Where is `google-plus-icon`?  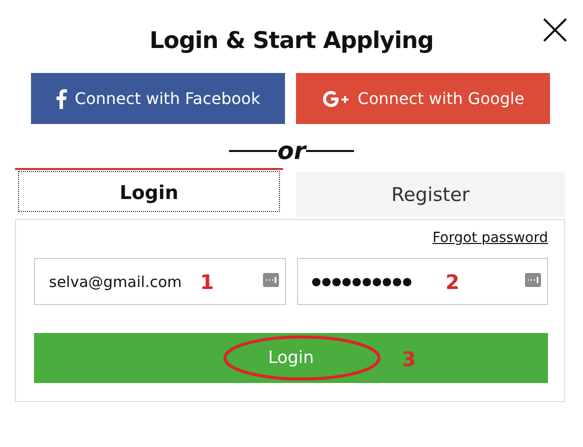 google-plus-icon is located at coordinates (336, 99).